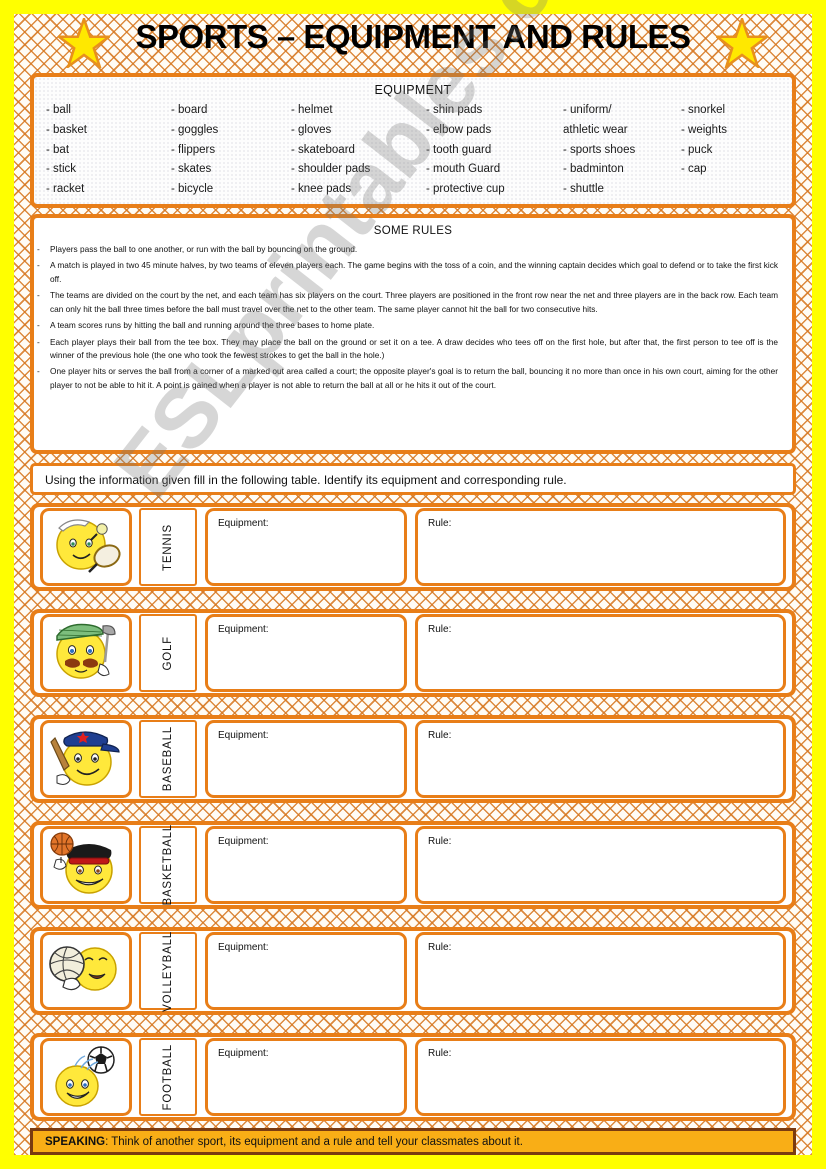 The image size is (826, 1169). I want to click on rules-heading: SOME RULES, so click(413, 231).